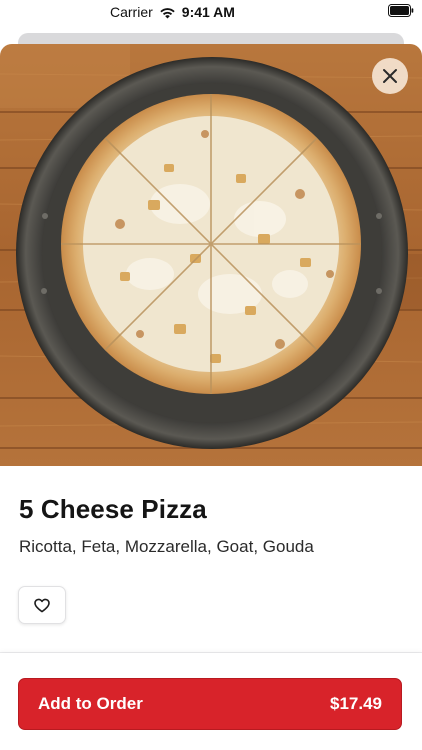 Image resolution: width=422 pixels, height=750 pixels. I want to click on heart-icon, so click(42, 605).